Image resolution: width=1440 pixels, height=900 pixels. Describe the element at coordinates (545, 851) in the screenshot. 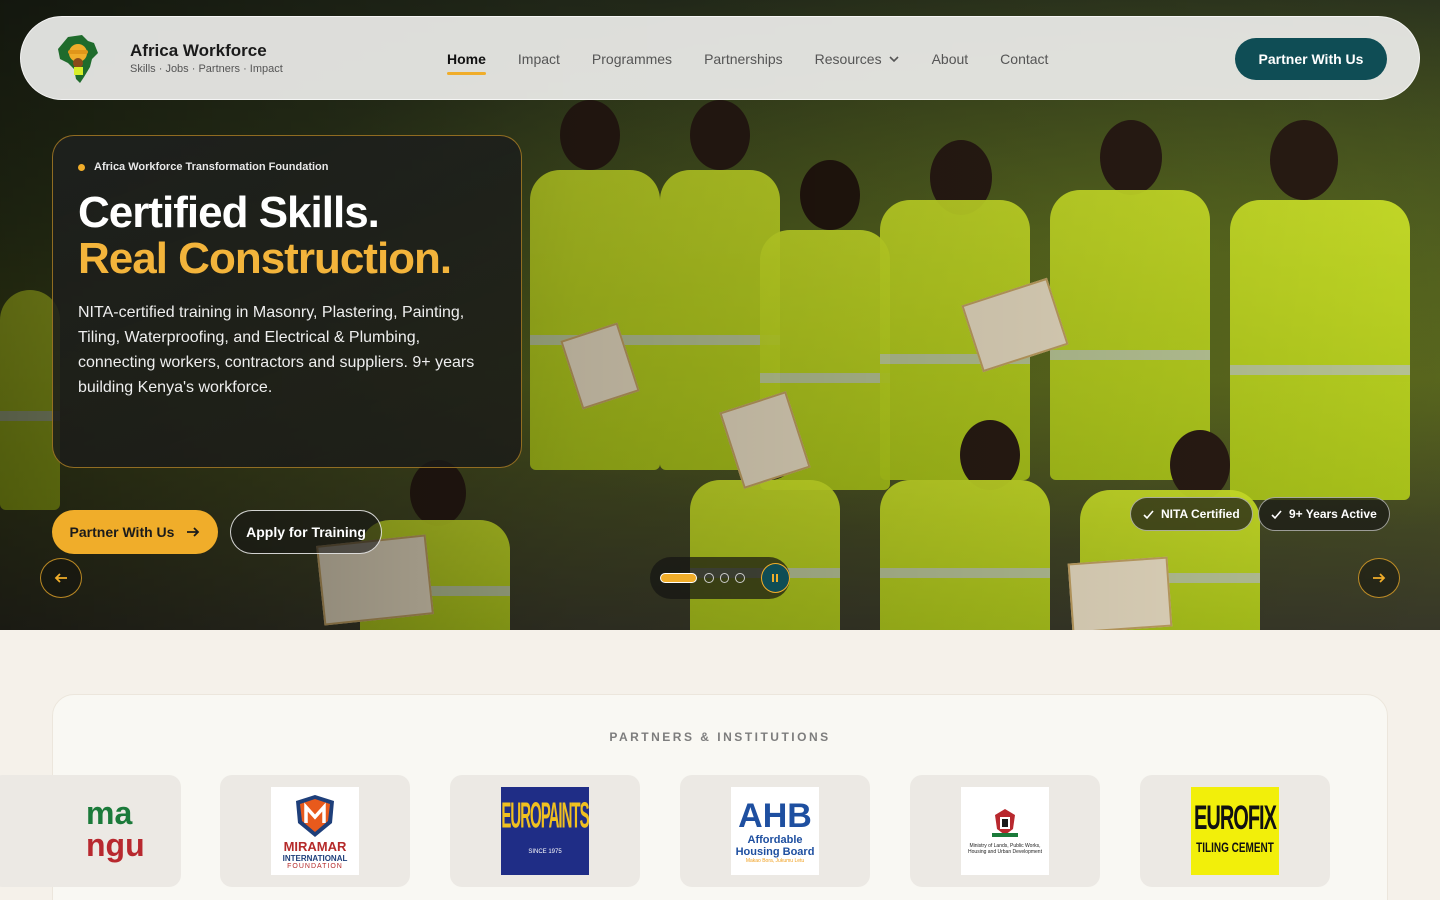

I see `partner-logo-text: SINCE 1975` at that location.